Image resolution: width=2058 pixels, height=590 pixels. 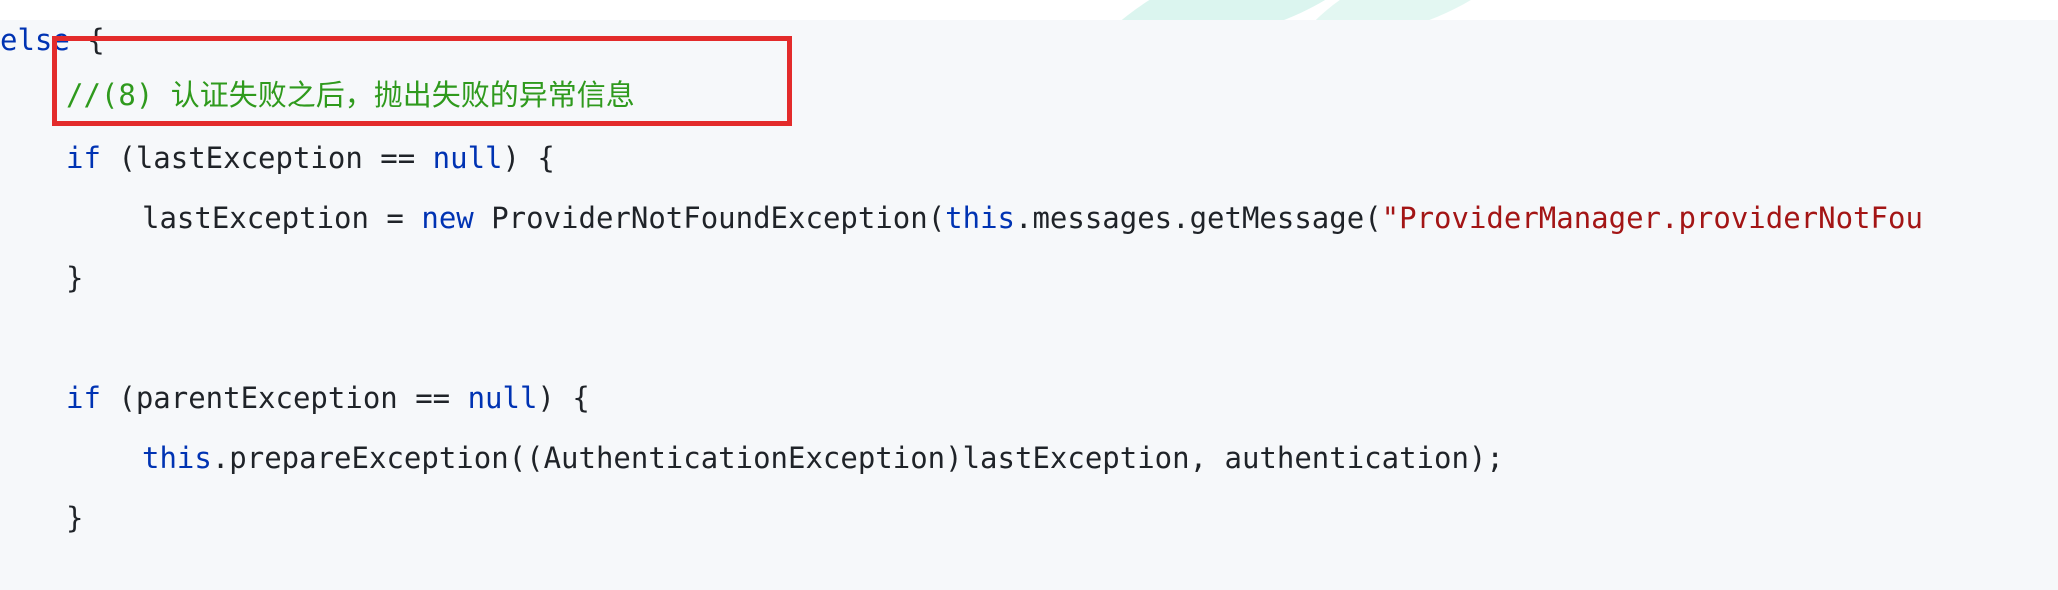 I want to click on code-text: (parentException ==, so click(x=284, y=398).